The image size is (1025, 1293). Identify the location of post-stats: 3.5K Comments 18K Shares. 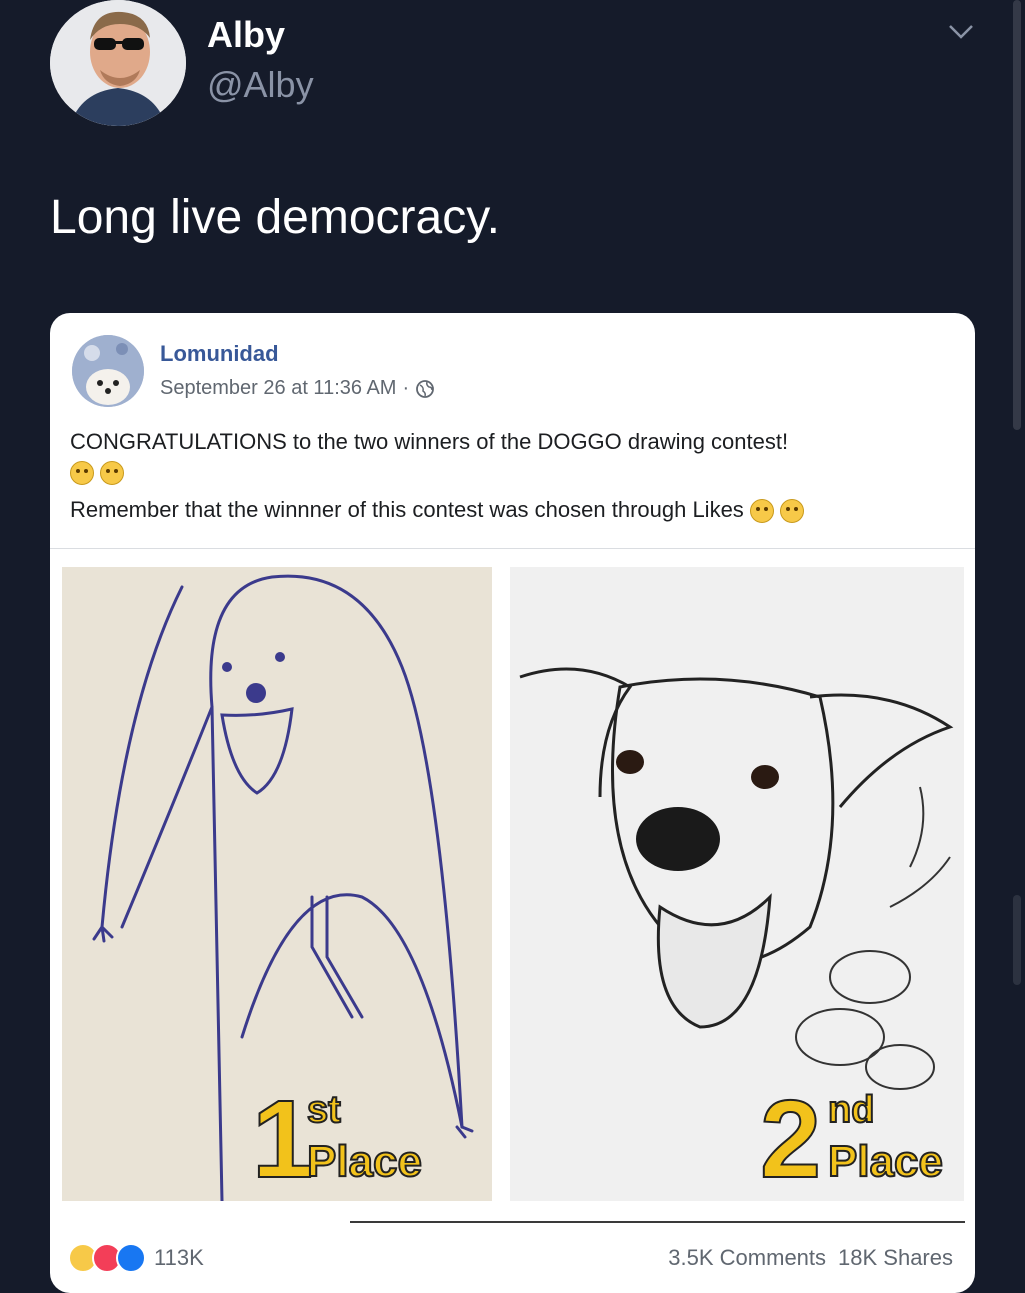
(810, 1258).